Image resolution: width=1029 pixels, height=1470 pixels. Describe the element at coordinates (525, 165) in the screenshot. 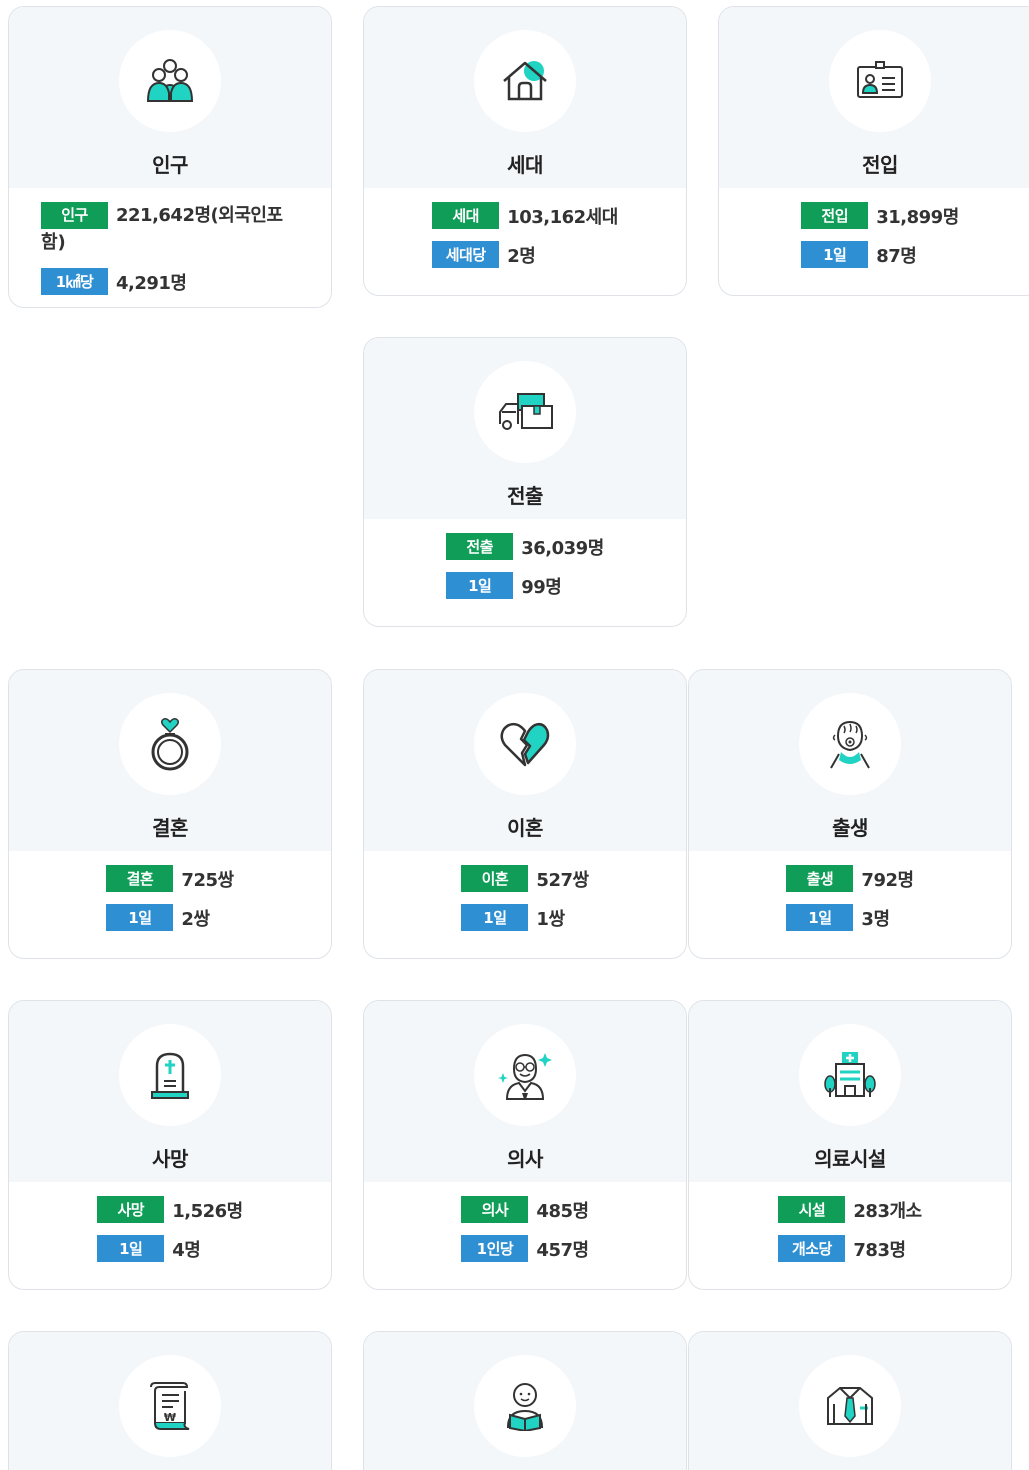

I see `card-title: 세대` at that location.